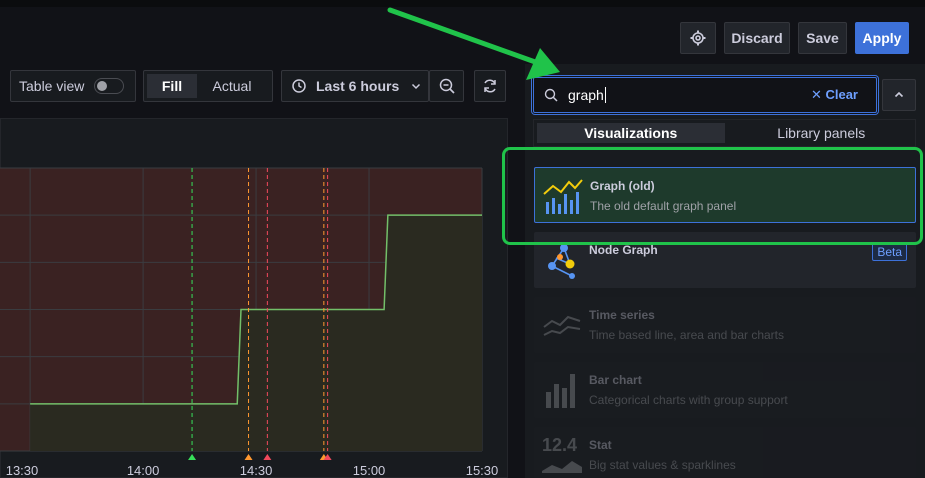  I want to click on clear-label: Clear, so click(841, 94).